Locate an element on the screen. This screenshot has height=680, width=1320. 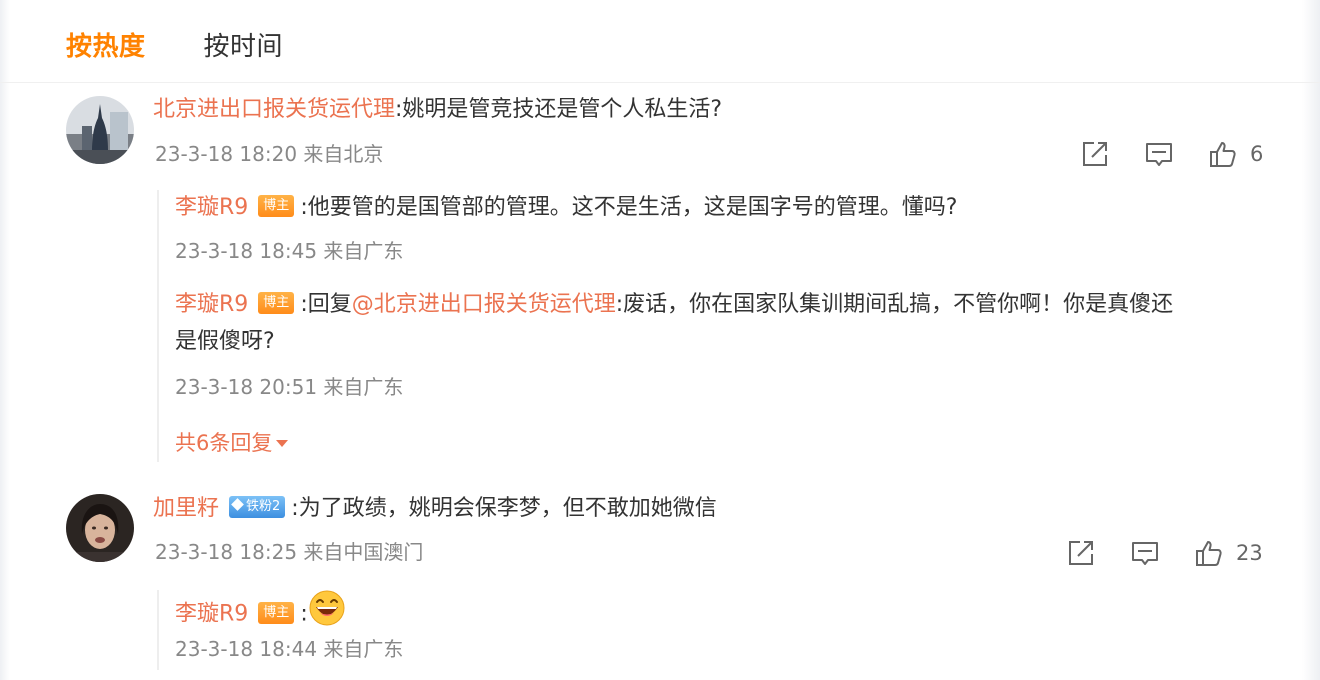
reply-meta: 23-3-18 20:51 来自广东 is located at coordinates (289, 387).